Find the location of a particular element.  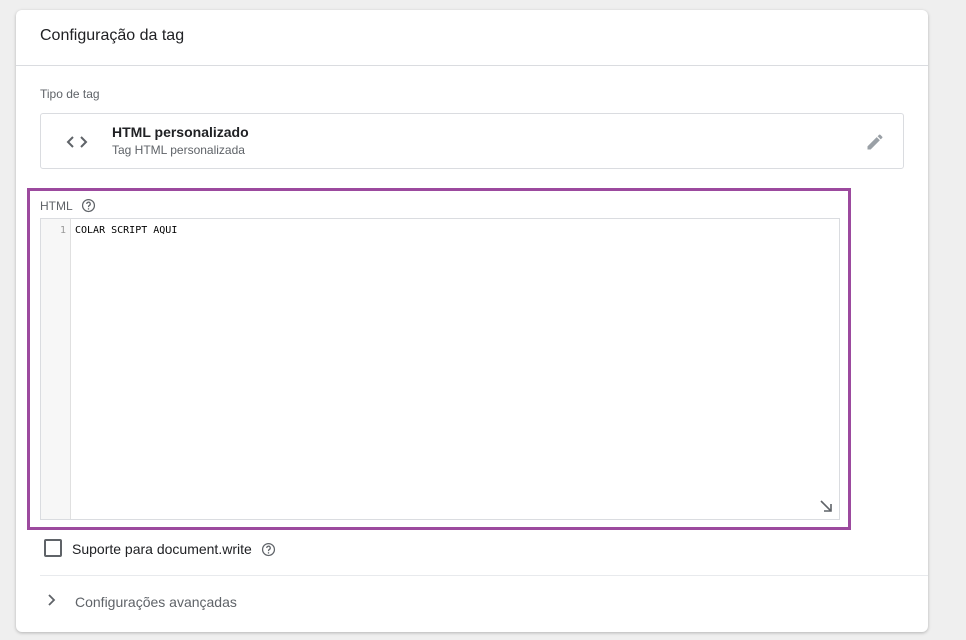

line-number: 1 is located at coordinates (62, 230).